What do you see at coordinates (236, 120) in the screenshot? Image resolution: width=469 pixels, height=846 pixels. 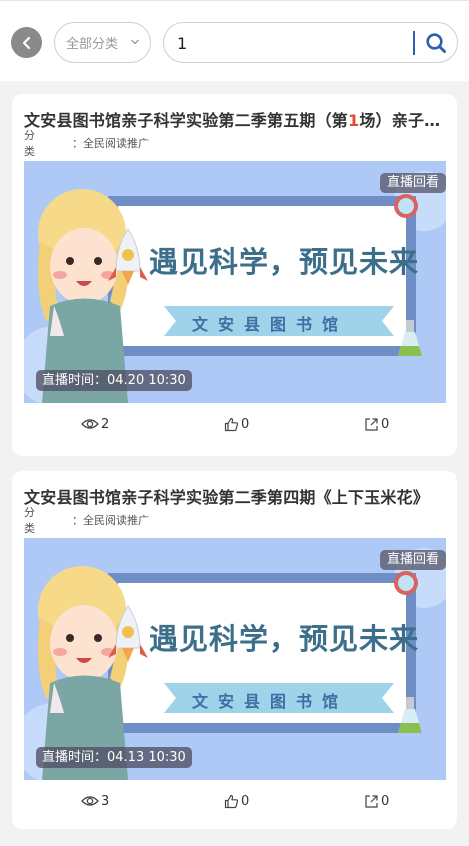 I see `card-title: 文安县图书馆亲子科学实验第二季第五期（第1场）亲子科学实验` at bounding box center [236, 120].